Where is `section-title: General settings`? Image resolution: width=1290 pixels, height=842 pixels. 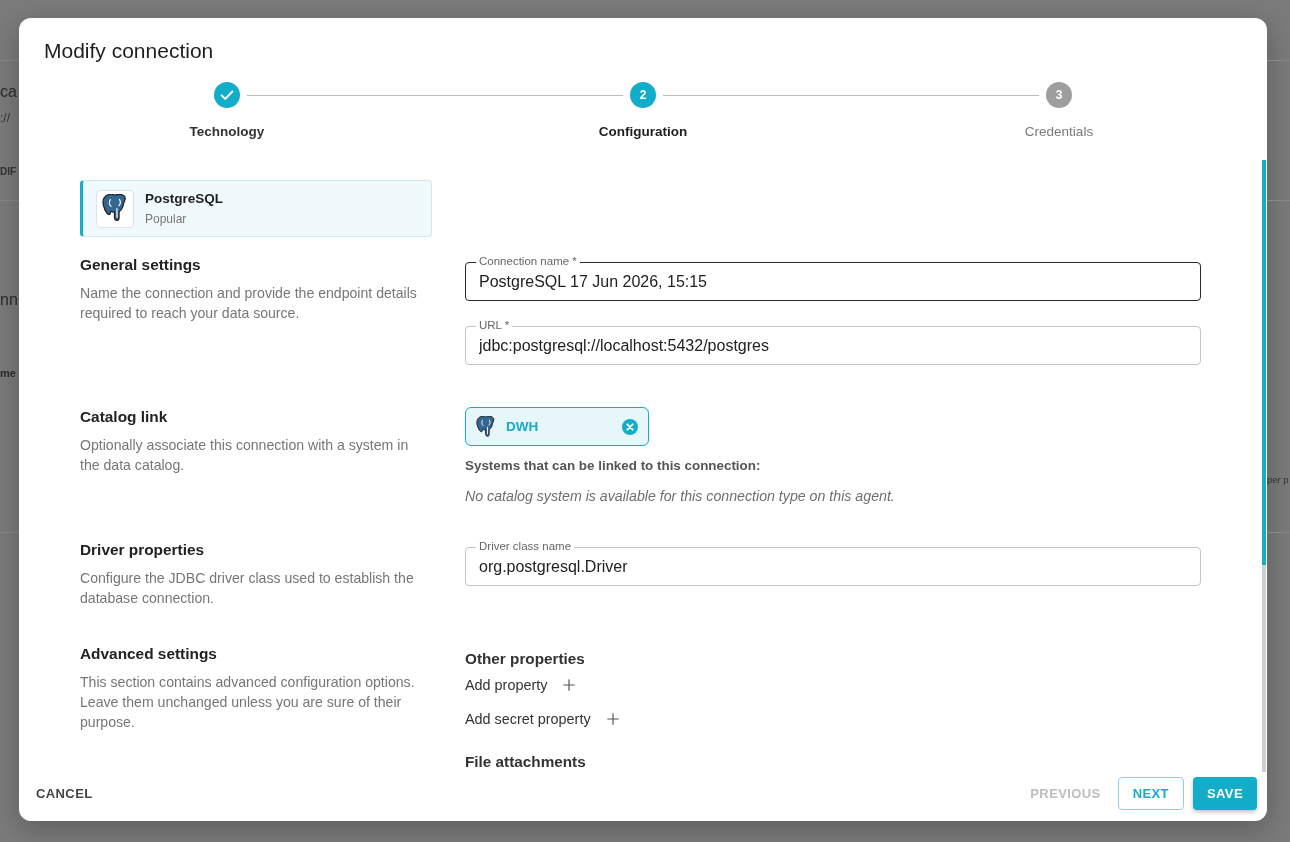
section-title: General settings is located at coordinates (140, 265).